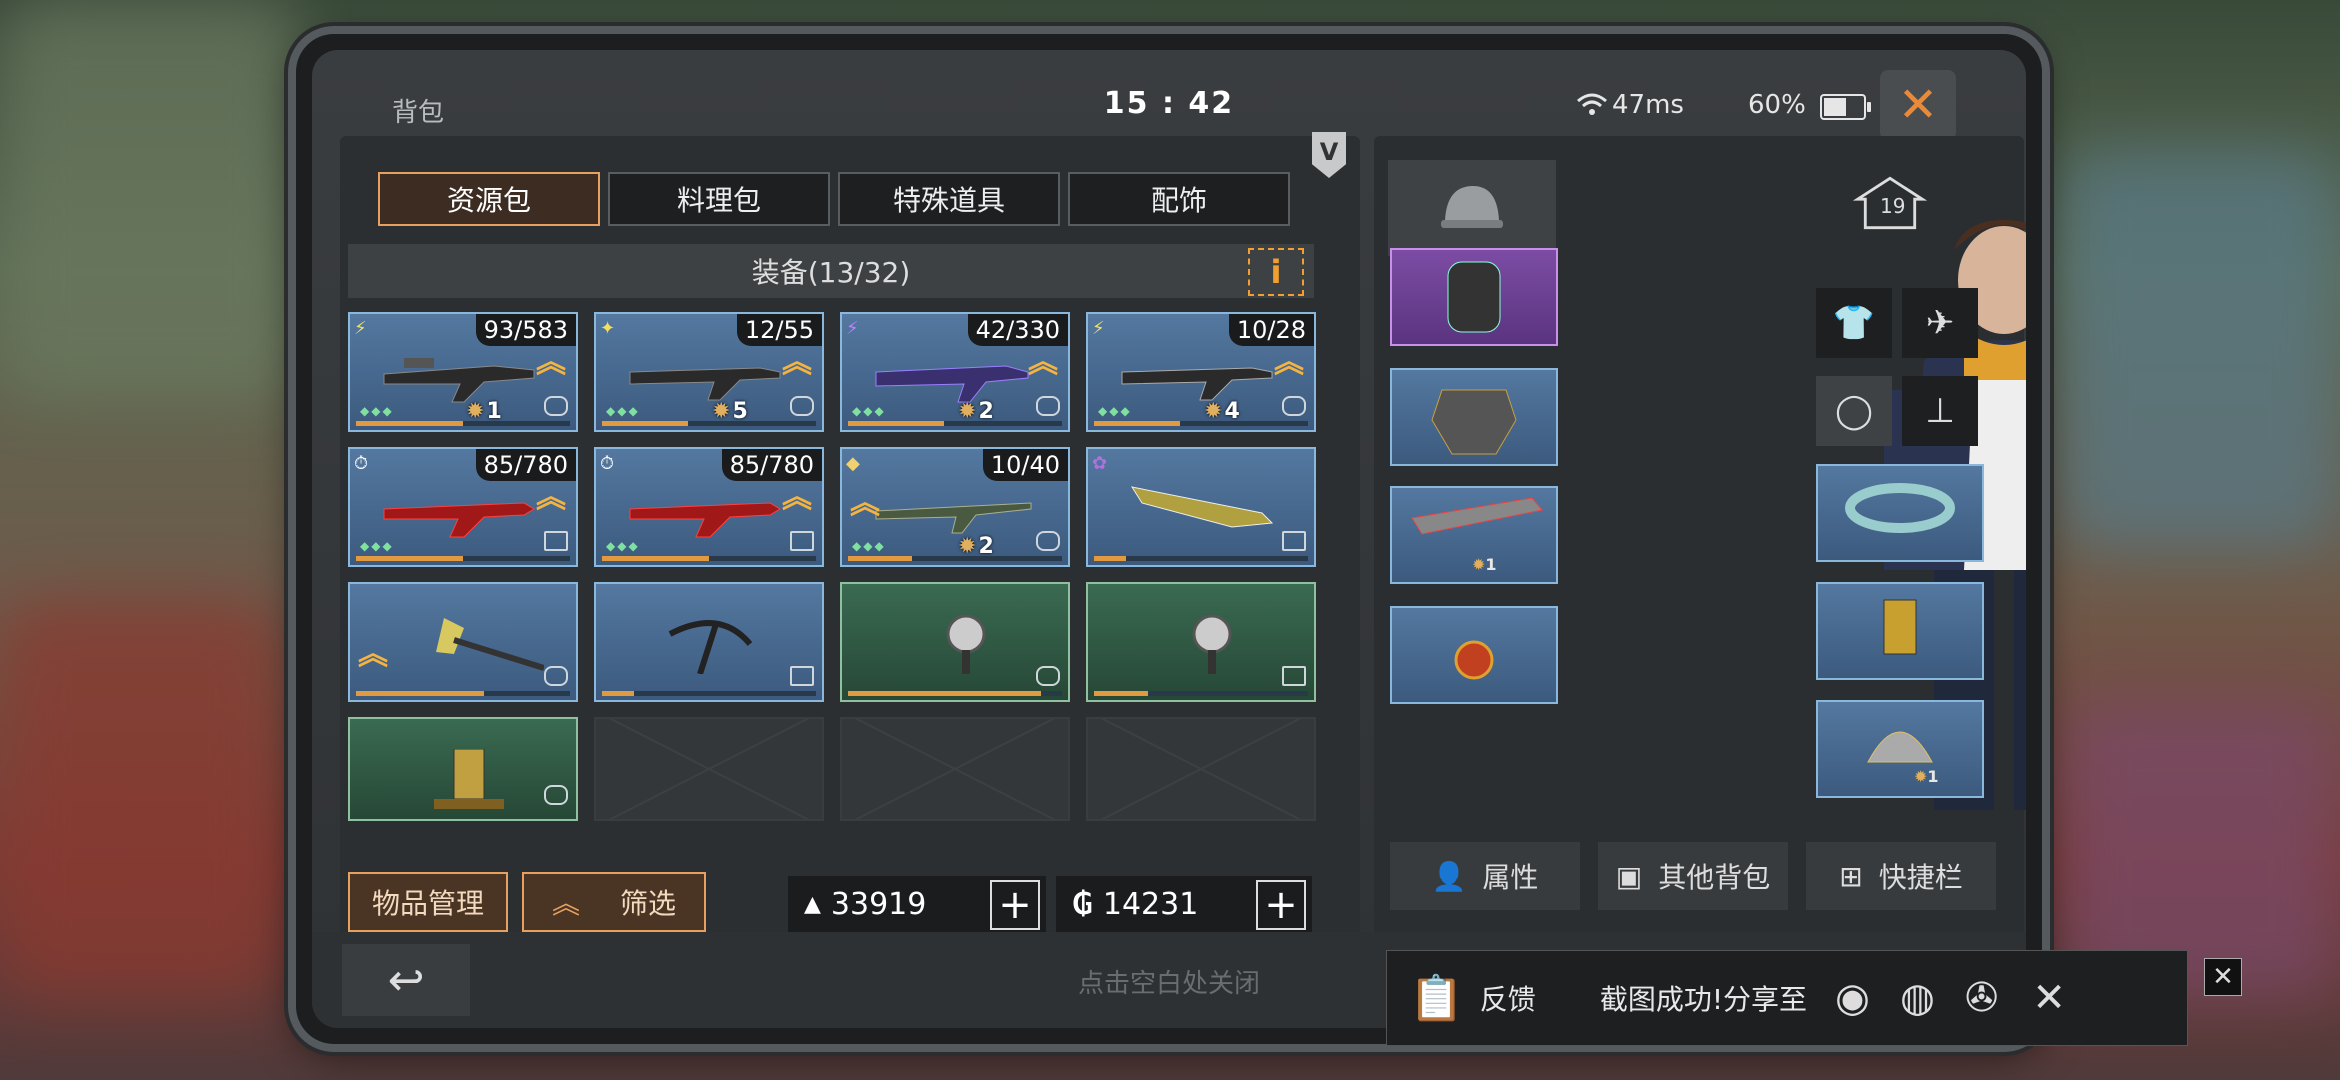 This screenshot has height=1080, width=2340. I want to click on close-button: ✕, so click(1918, 105).